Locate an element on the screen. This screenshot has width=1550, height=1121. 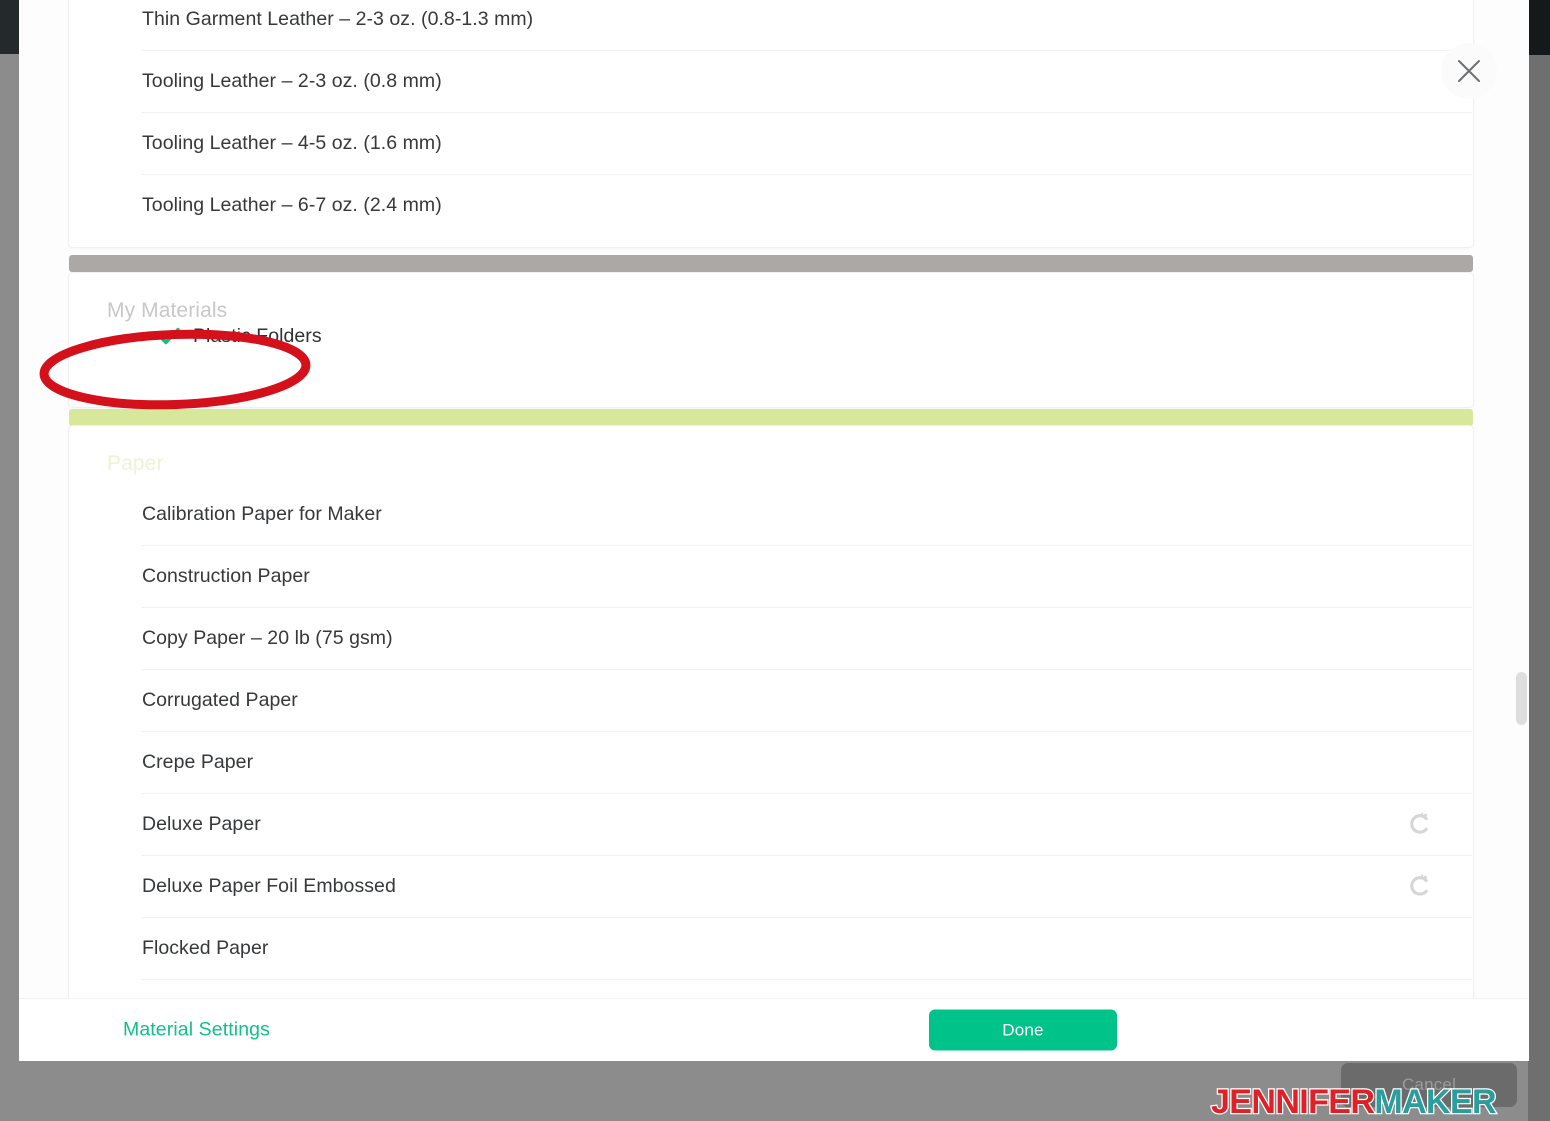
group-title-my-materials: My Materials is located at coordinates (167, 310).